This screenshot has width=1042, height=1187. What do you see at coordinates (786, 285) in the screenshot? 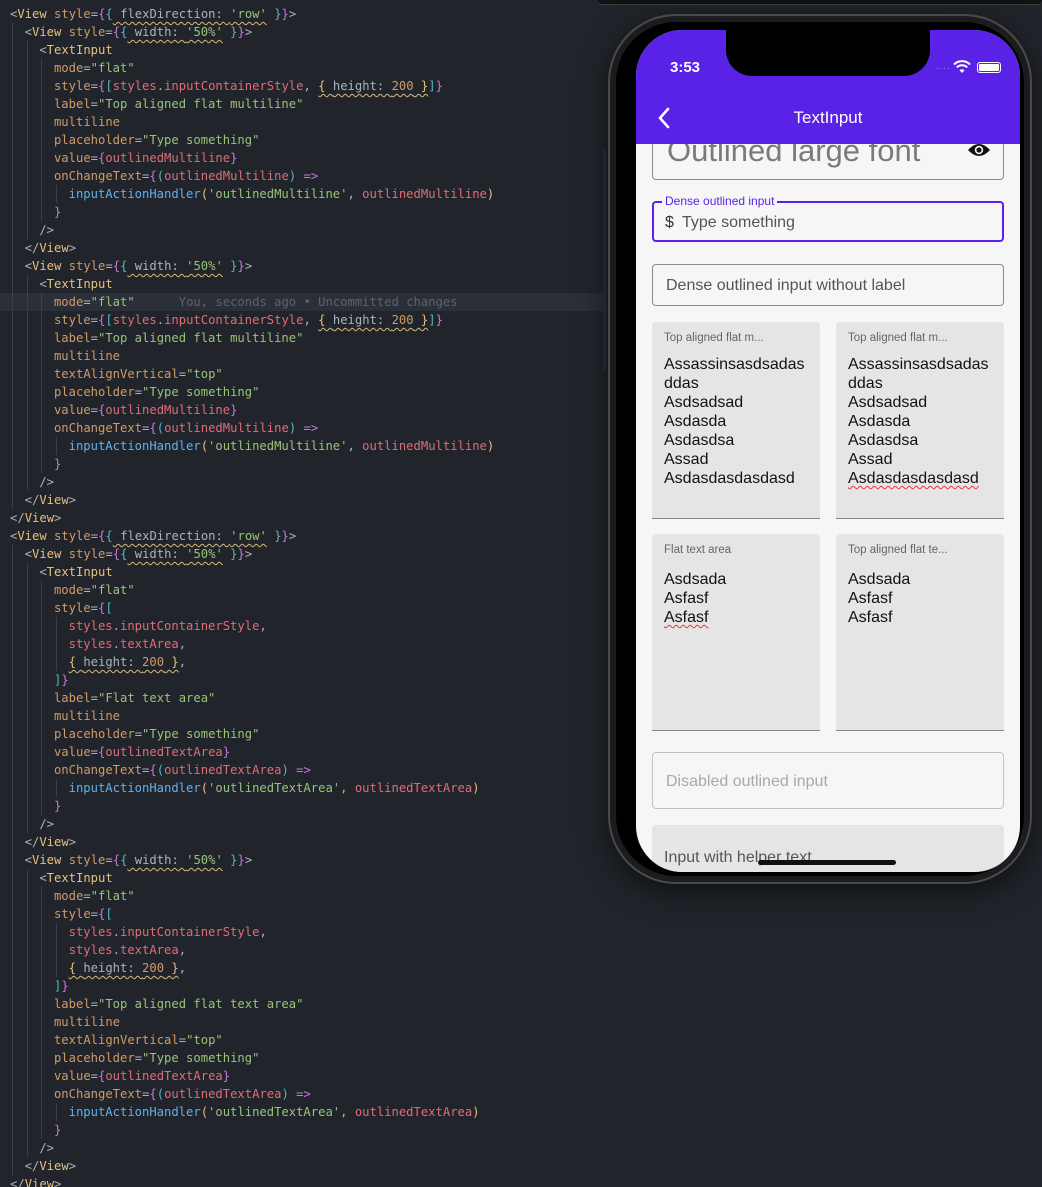
I see `input-placeholder: Dense outlined input without label` at bounding box center [786, 285].